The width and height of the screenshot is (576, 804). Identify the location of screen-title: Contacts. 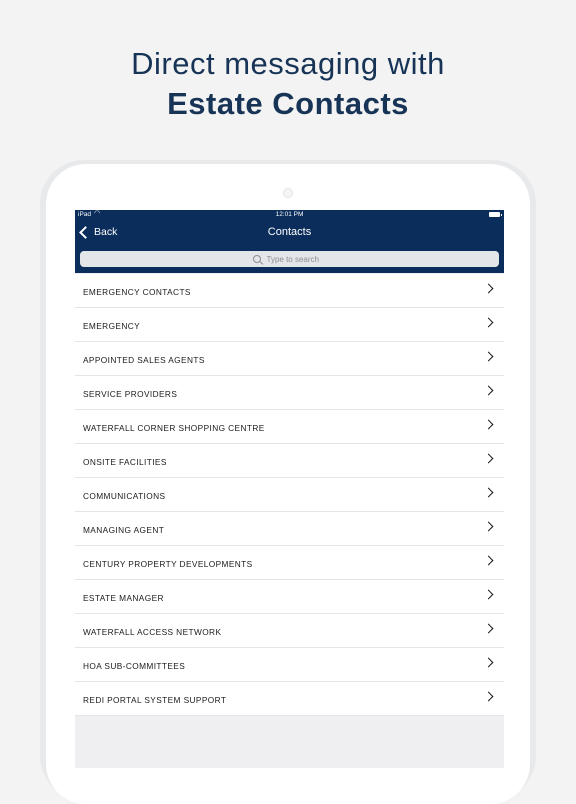
(289, 232).